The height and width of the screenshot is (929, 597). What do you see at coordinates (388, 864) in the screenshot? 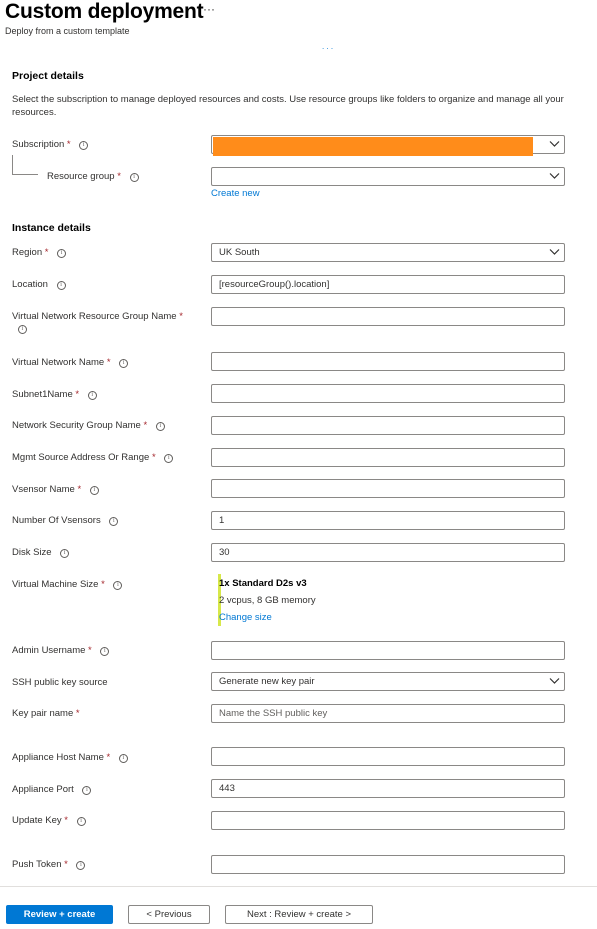
I see `push-token-input` at bounding box center [388, 864].